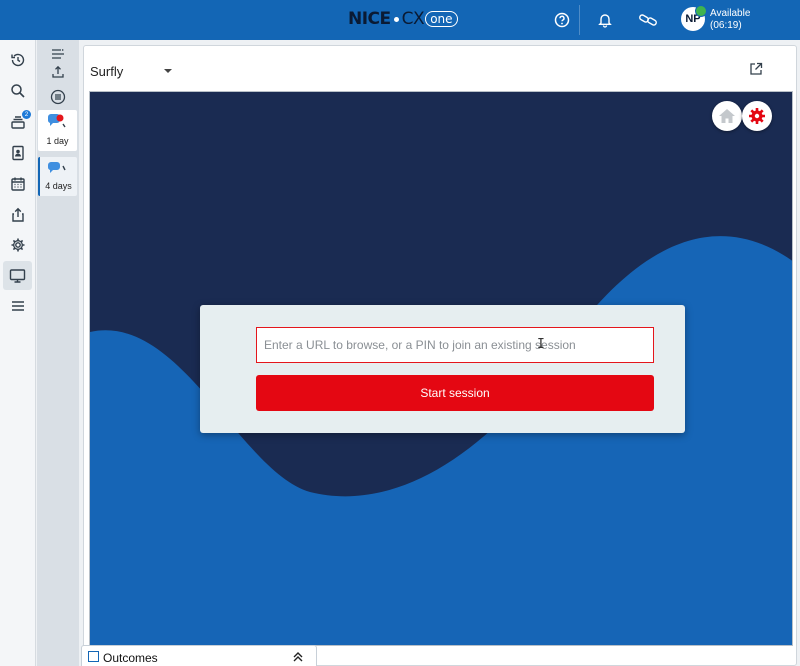 Image resolution: width=800 pixels, height=666 pixels. I want to click on status-timer: (06:19), so click(726, 25).